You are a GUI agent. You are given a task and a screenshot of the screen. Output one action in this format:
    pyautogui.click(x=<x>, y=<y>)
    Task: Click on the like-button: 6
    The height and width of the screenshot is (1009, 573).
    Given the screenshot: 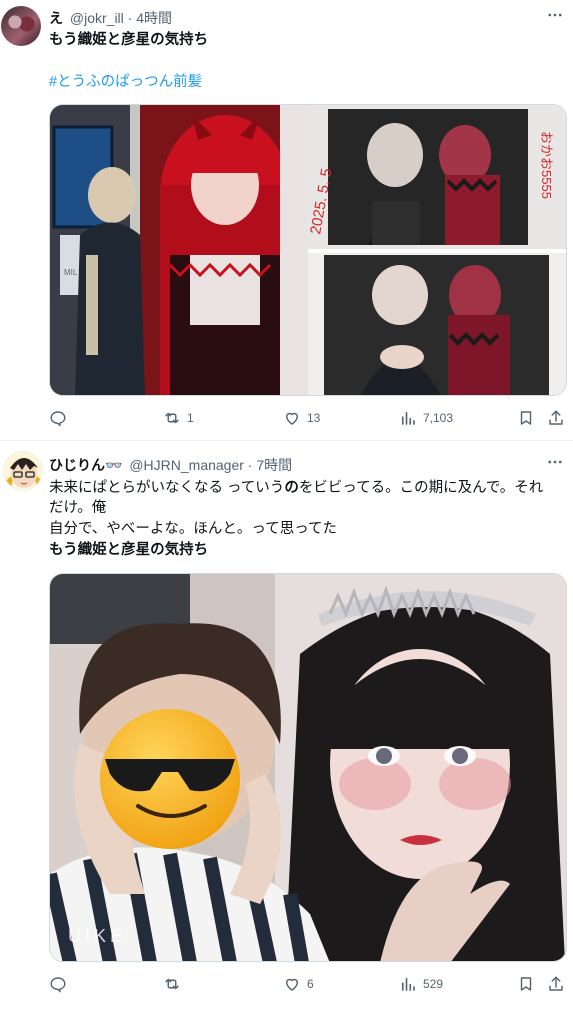 What is the action you would take?
    pyautogui.click(x=298, y=984)
    